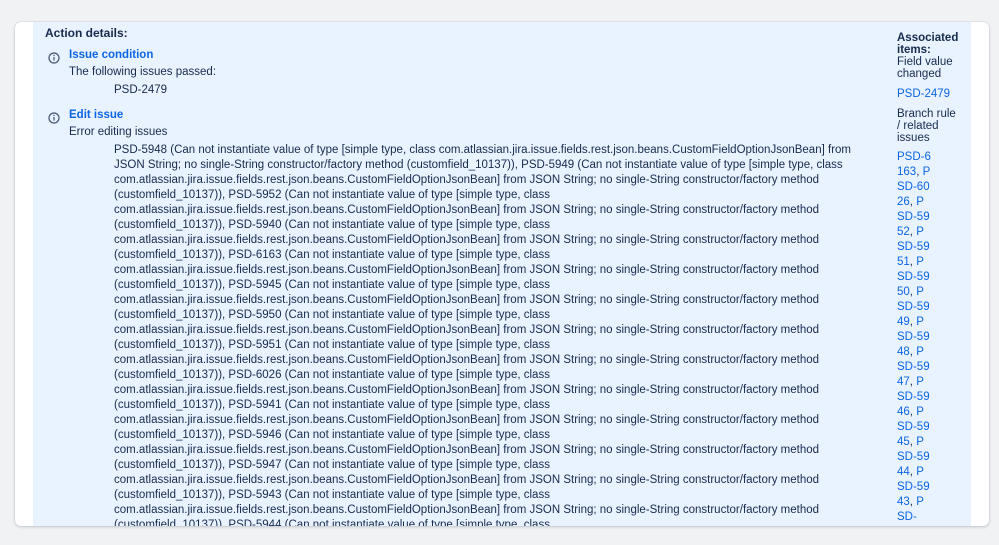 This screenshot has height=545, width=999. Describe the element at coordinates (111, 55) in the screenshot. I see `issue-condition-title: Issue condition` at that location.